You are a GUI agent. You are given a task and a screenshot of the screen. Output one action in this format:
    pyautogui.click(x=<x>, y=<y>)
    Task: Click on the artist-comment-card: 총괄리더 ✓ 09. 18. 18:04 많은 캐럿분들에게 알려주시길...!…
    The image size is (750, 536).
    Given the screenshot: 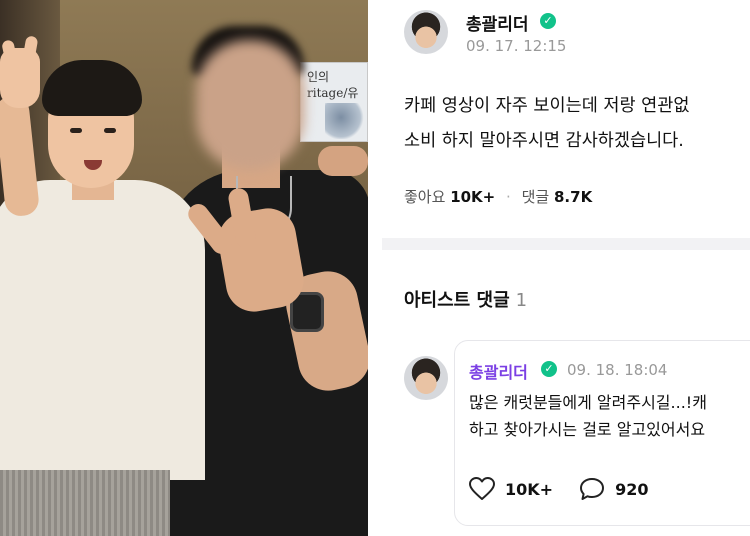 What is the action you would take?
    pyautogui.click(x=602, y=433)
    